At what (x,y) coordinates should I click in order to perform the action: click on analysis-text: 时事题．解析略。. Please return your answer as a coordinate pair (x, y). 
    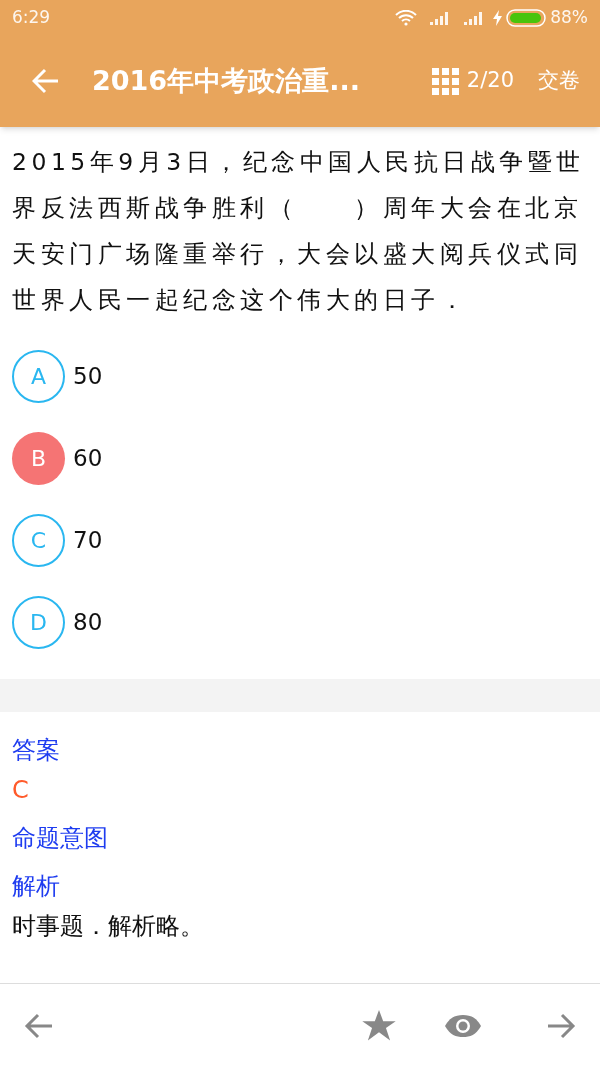
    Looking at the image, I should click on (108, 926).